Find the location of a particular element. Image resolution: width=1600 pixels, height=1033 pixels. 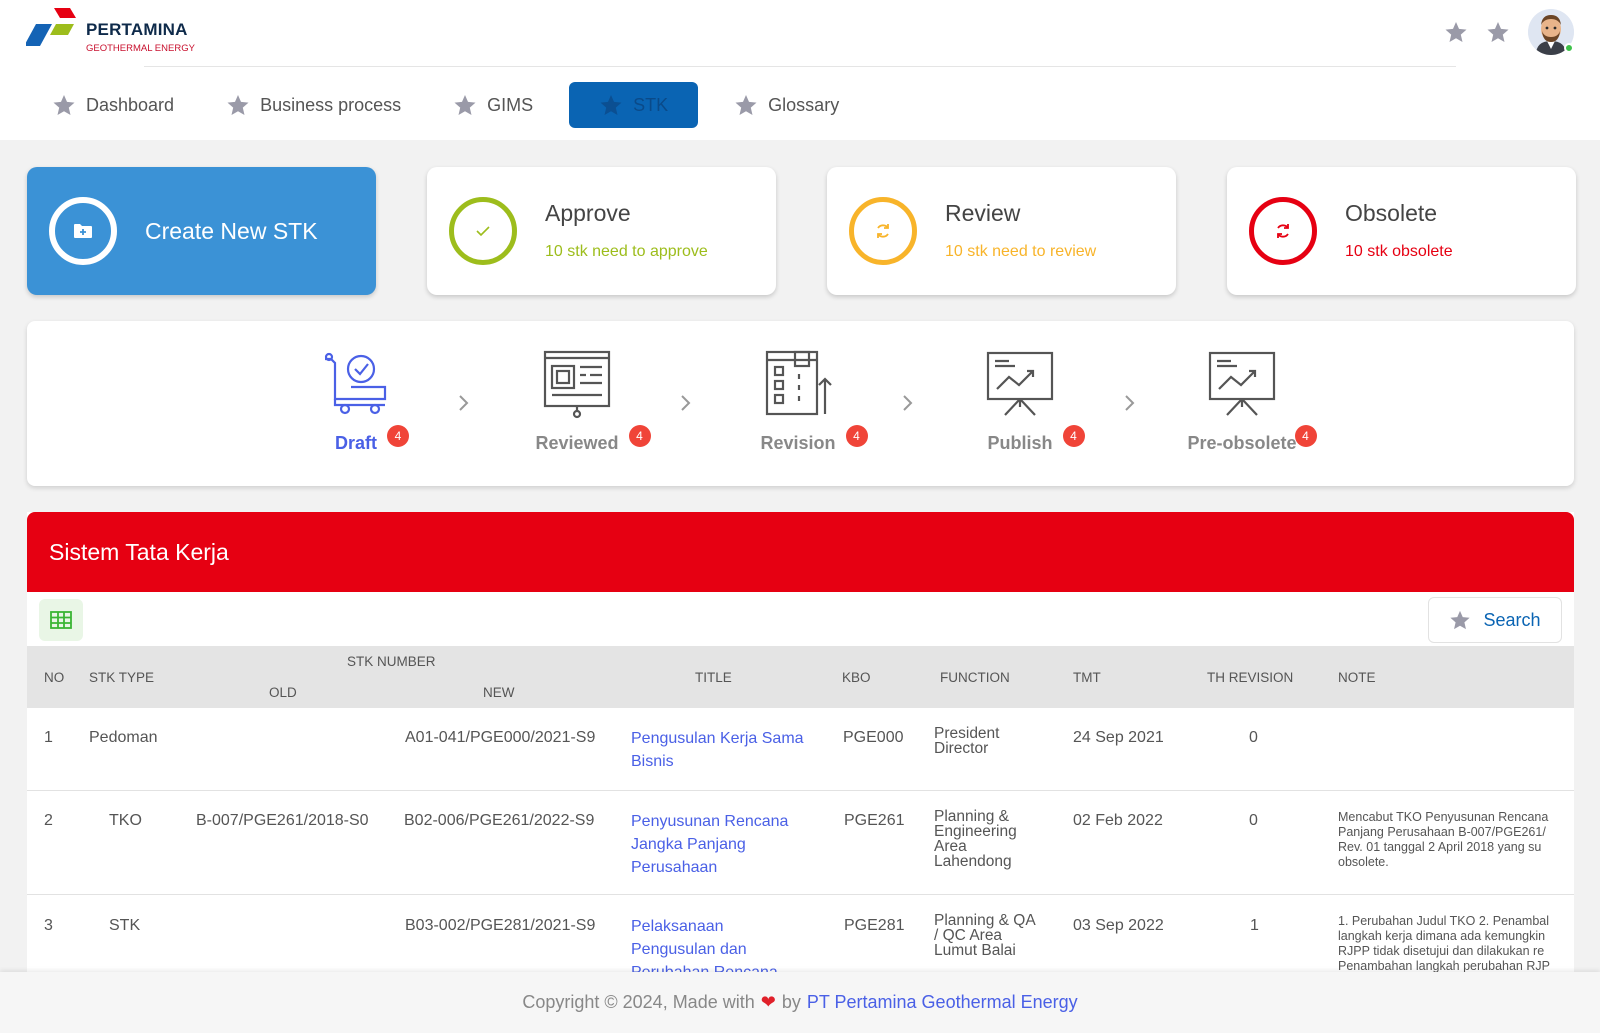

nav-item-dashboard: Dashboard is located at coordinates (113, 105).